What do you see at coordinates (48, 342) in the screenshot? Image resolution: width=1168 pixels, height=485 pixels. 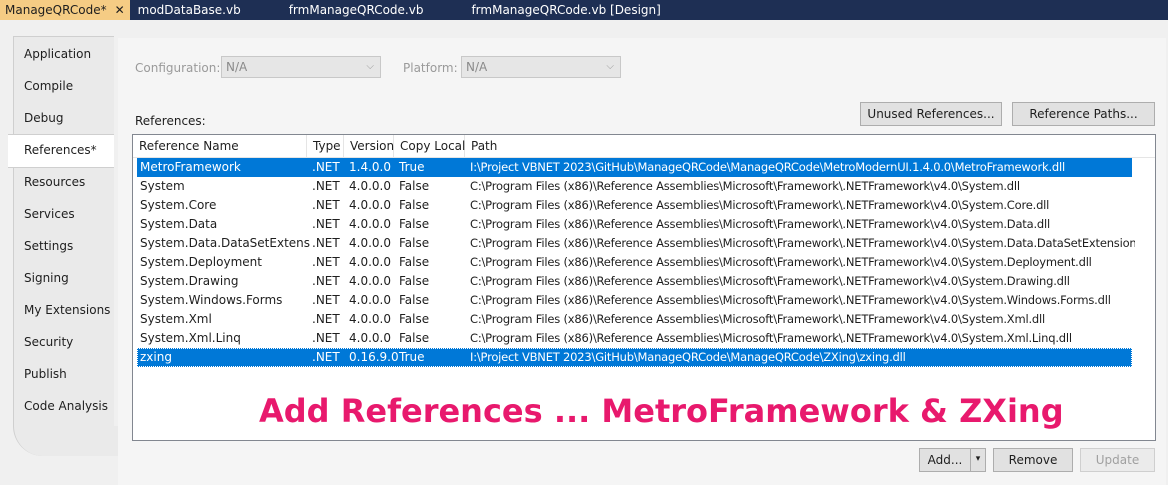 I see `nav-item-security: Security` at bounding box center [48, 342].